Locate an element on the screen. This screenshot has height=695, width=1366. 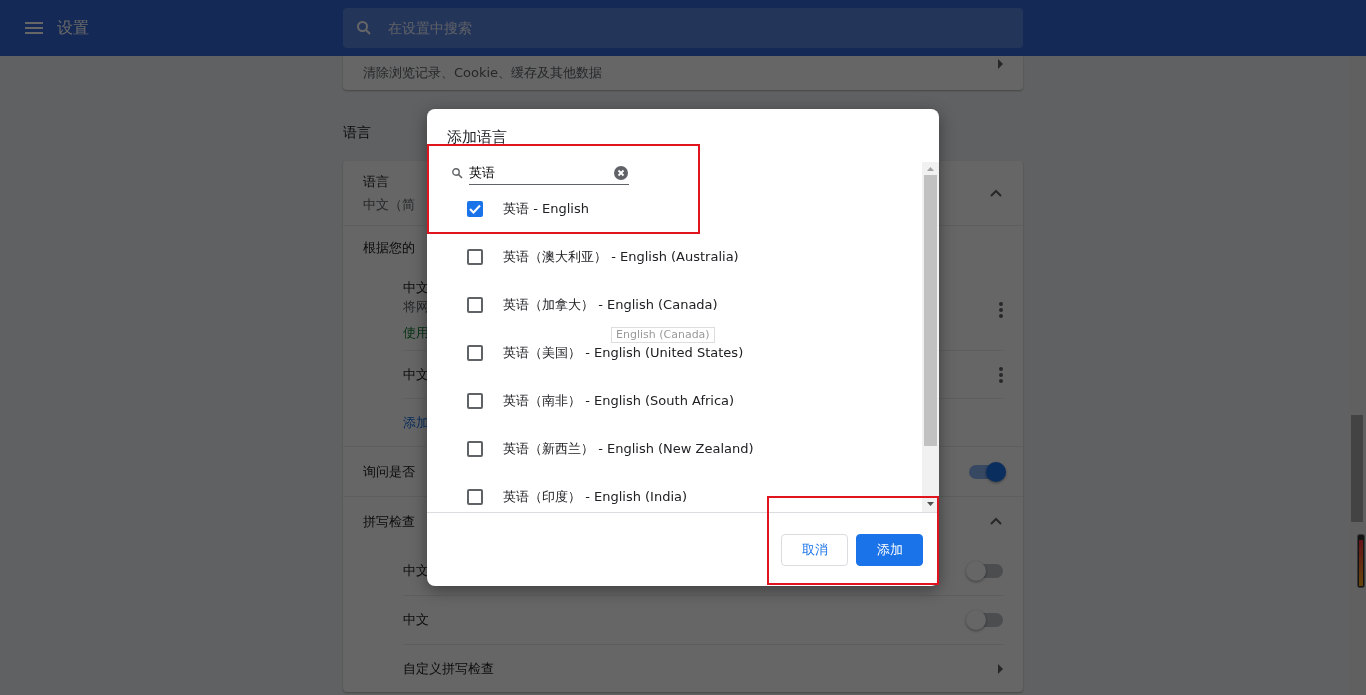
gauge-icon is located at coordinates (1361, 561).